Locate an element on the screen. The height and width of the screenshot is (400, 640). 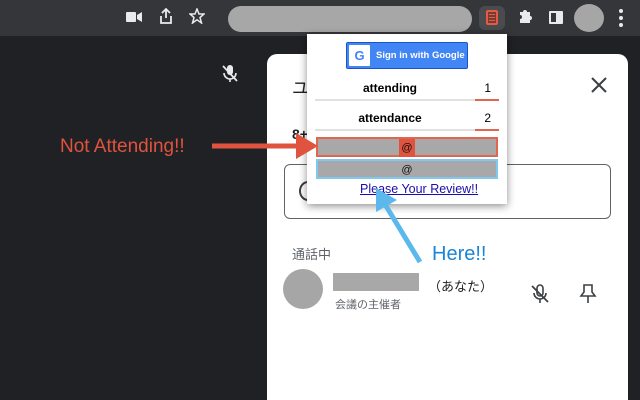
attendee-entry: @ is located at coordinates (407, 169).